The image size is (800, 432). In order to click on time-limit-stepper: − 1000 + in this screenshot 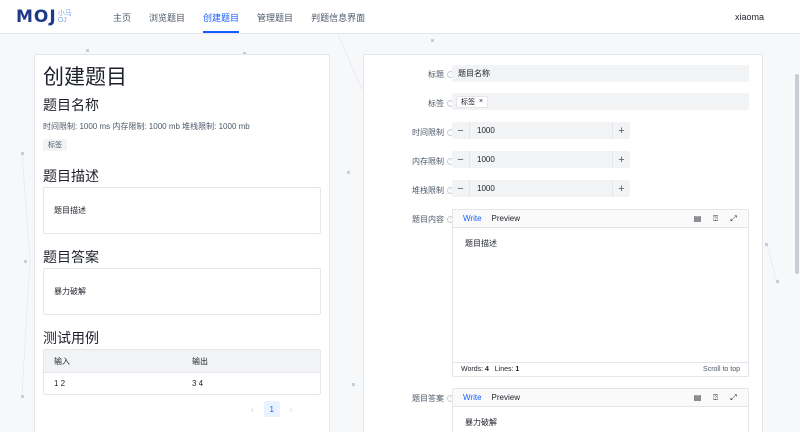, I will do `click(541, 130)`.